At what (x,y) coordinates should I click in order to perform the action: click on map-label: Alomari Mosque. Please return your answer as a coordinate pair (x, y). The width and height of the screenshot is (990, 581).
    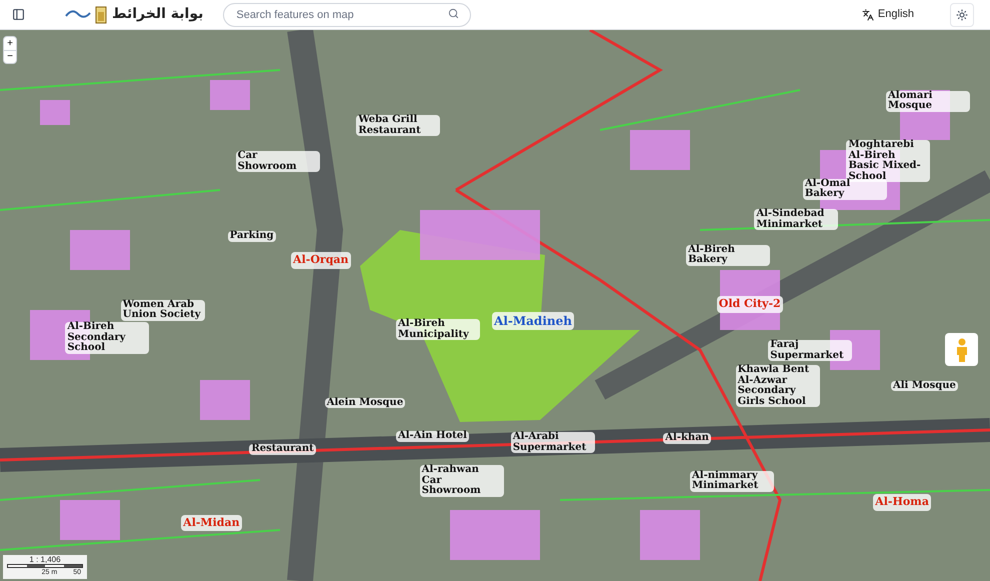
    Looking at the image, I should click on (928, 101).